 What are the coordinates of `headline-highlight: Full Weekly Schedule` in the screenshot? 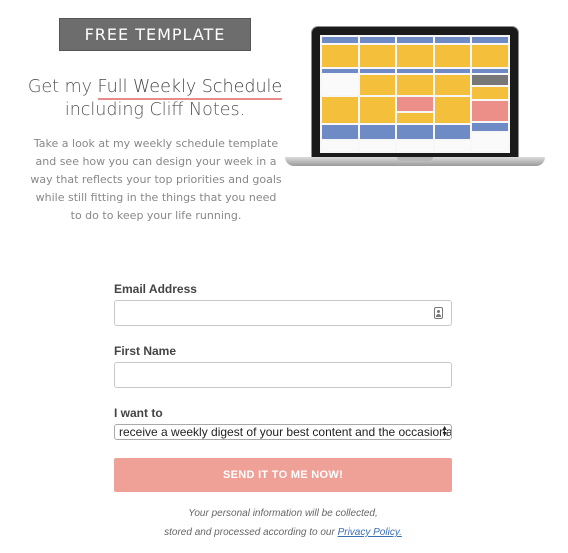 It's located at (190, 88).